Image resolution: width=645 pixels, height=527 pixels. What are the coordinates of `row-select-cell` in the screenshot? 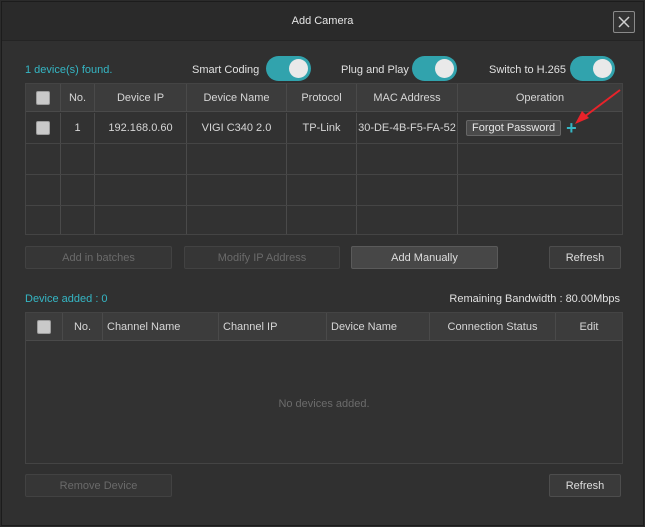 It's located at (43, 128).